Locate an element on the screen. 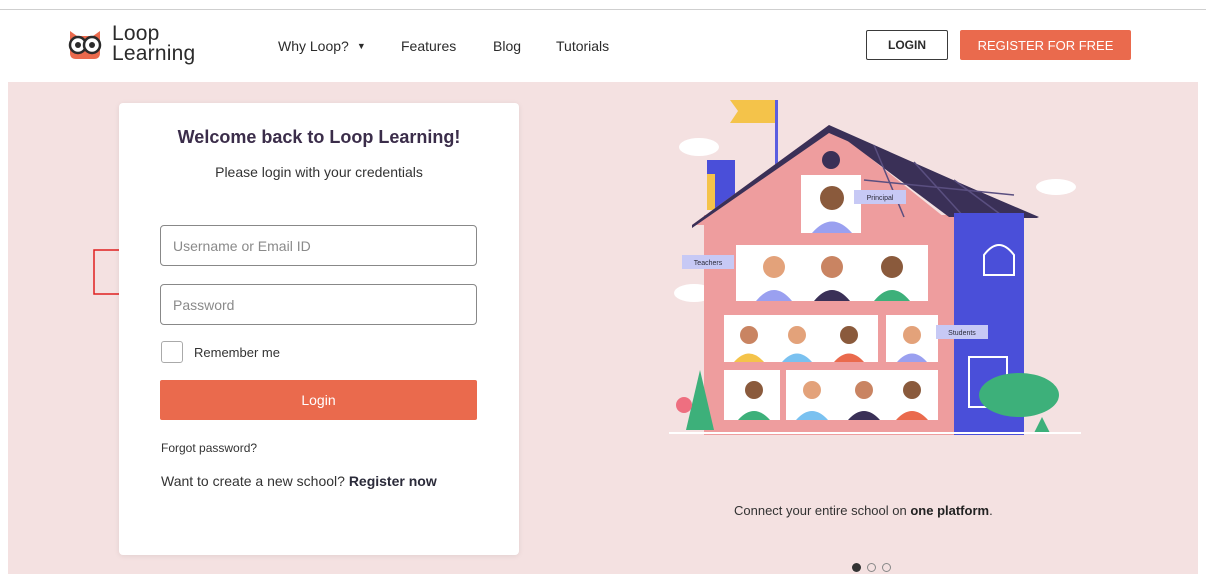  remember-me-checkbox is located at coordinates (172, 352).